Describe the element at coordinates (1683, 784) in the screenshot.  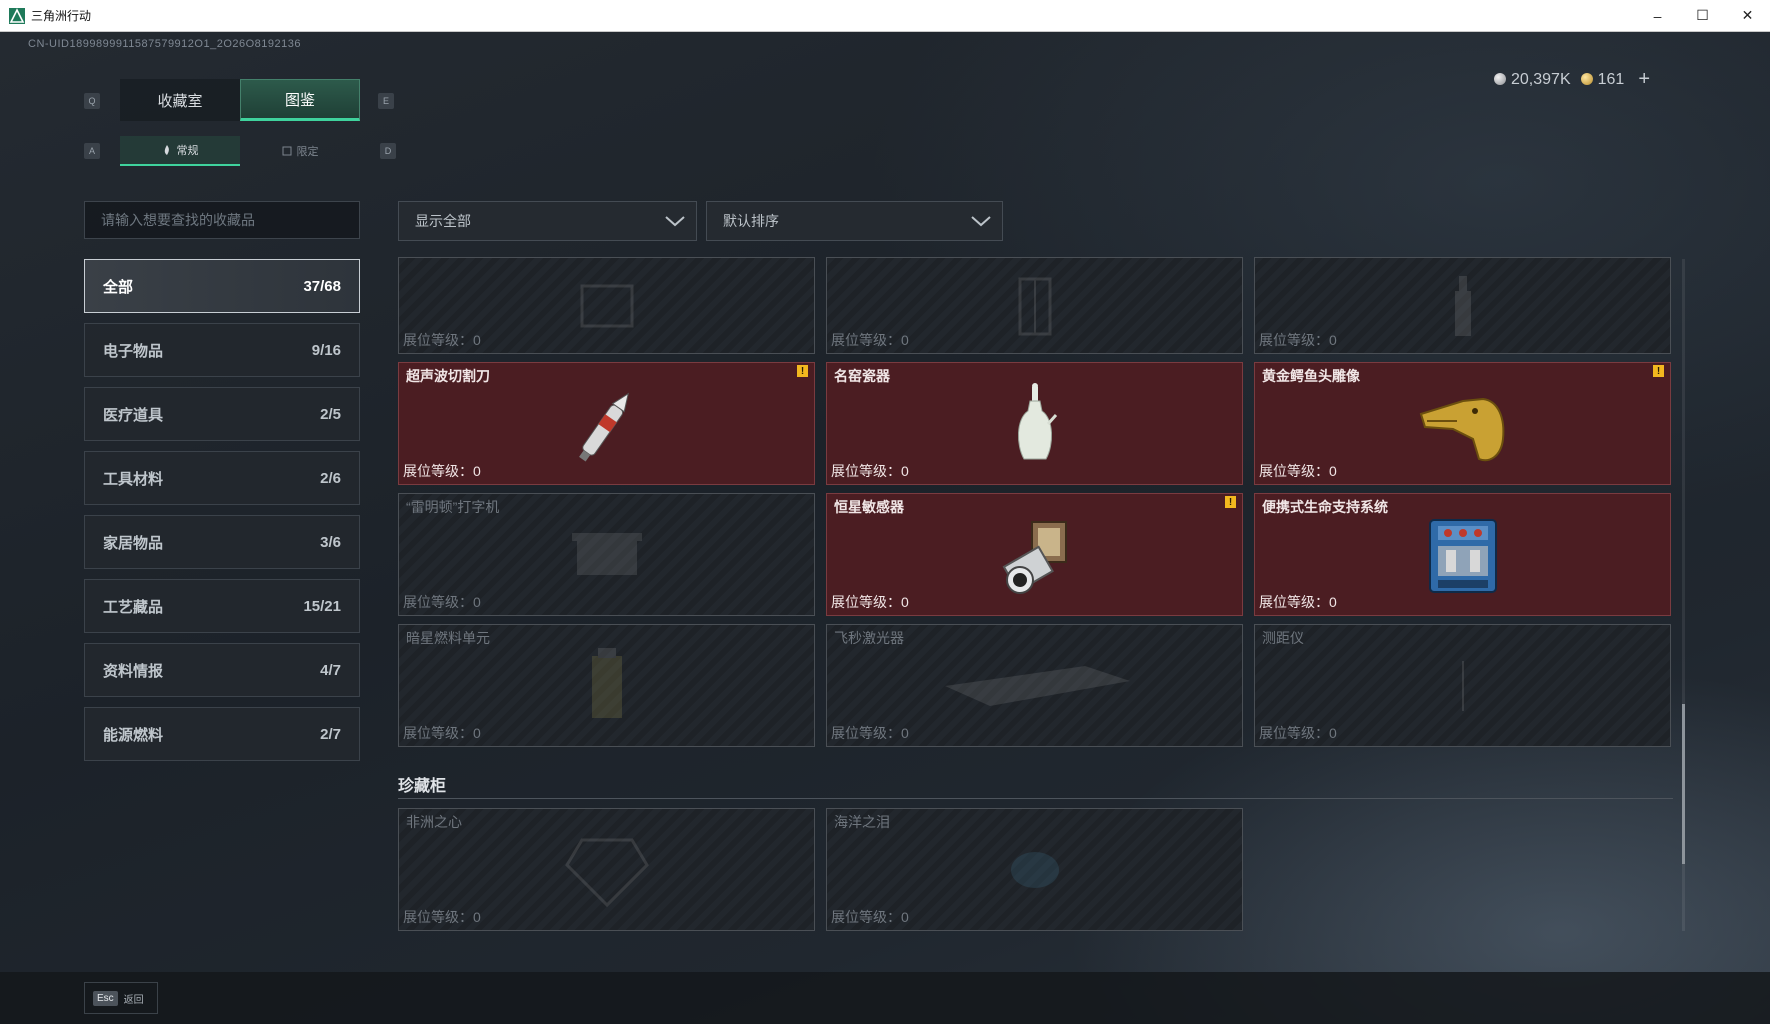
I see `scrollbar-thumb` at that location.